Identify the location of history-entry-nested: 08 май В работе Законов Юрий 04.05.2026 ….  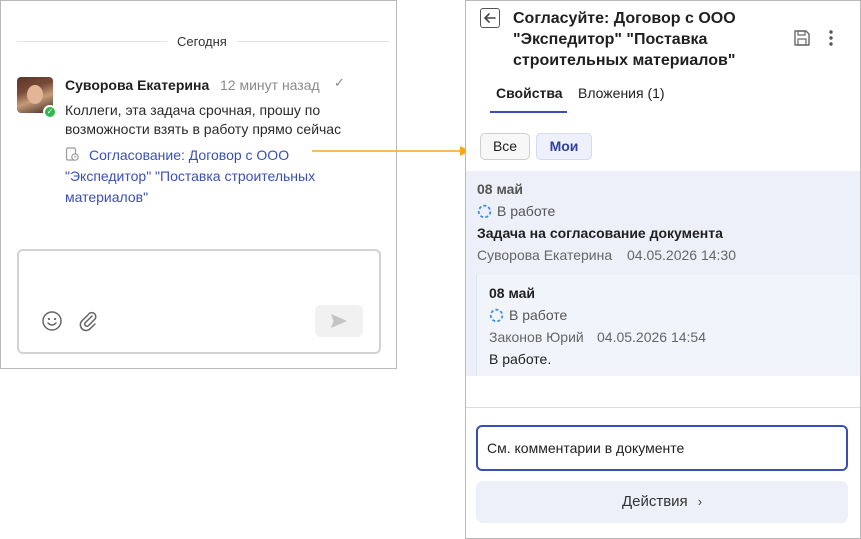
(668, 325).